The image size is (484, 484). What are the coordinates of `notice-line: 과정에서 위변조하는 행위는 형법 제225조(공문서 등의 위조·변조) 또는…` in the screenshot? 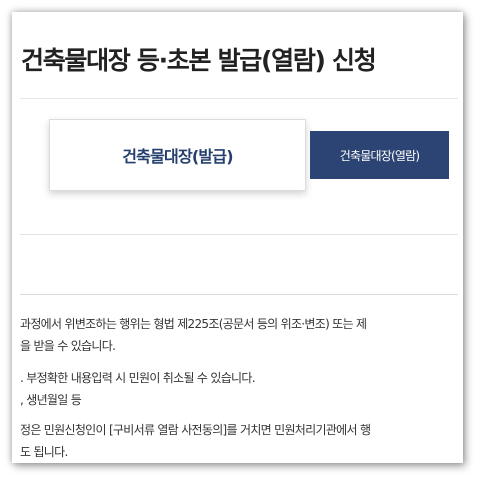 It's located at (193, 324).